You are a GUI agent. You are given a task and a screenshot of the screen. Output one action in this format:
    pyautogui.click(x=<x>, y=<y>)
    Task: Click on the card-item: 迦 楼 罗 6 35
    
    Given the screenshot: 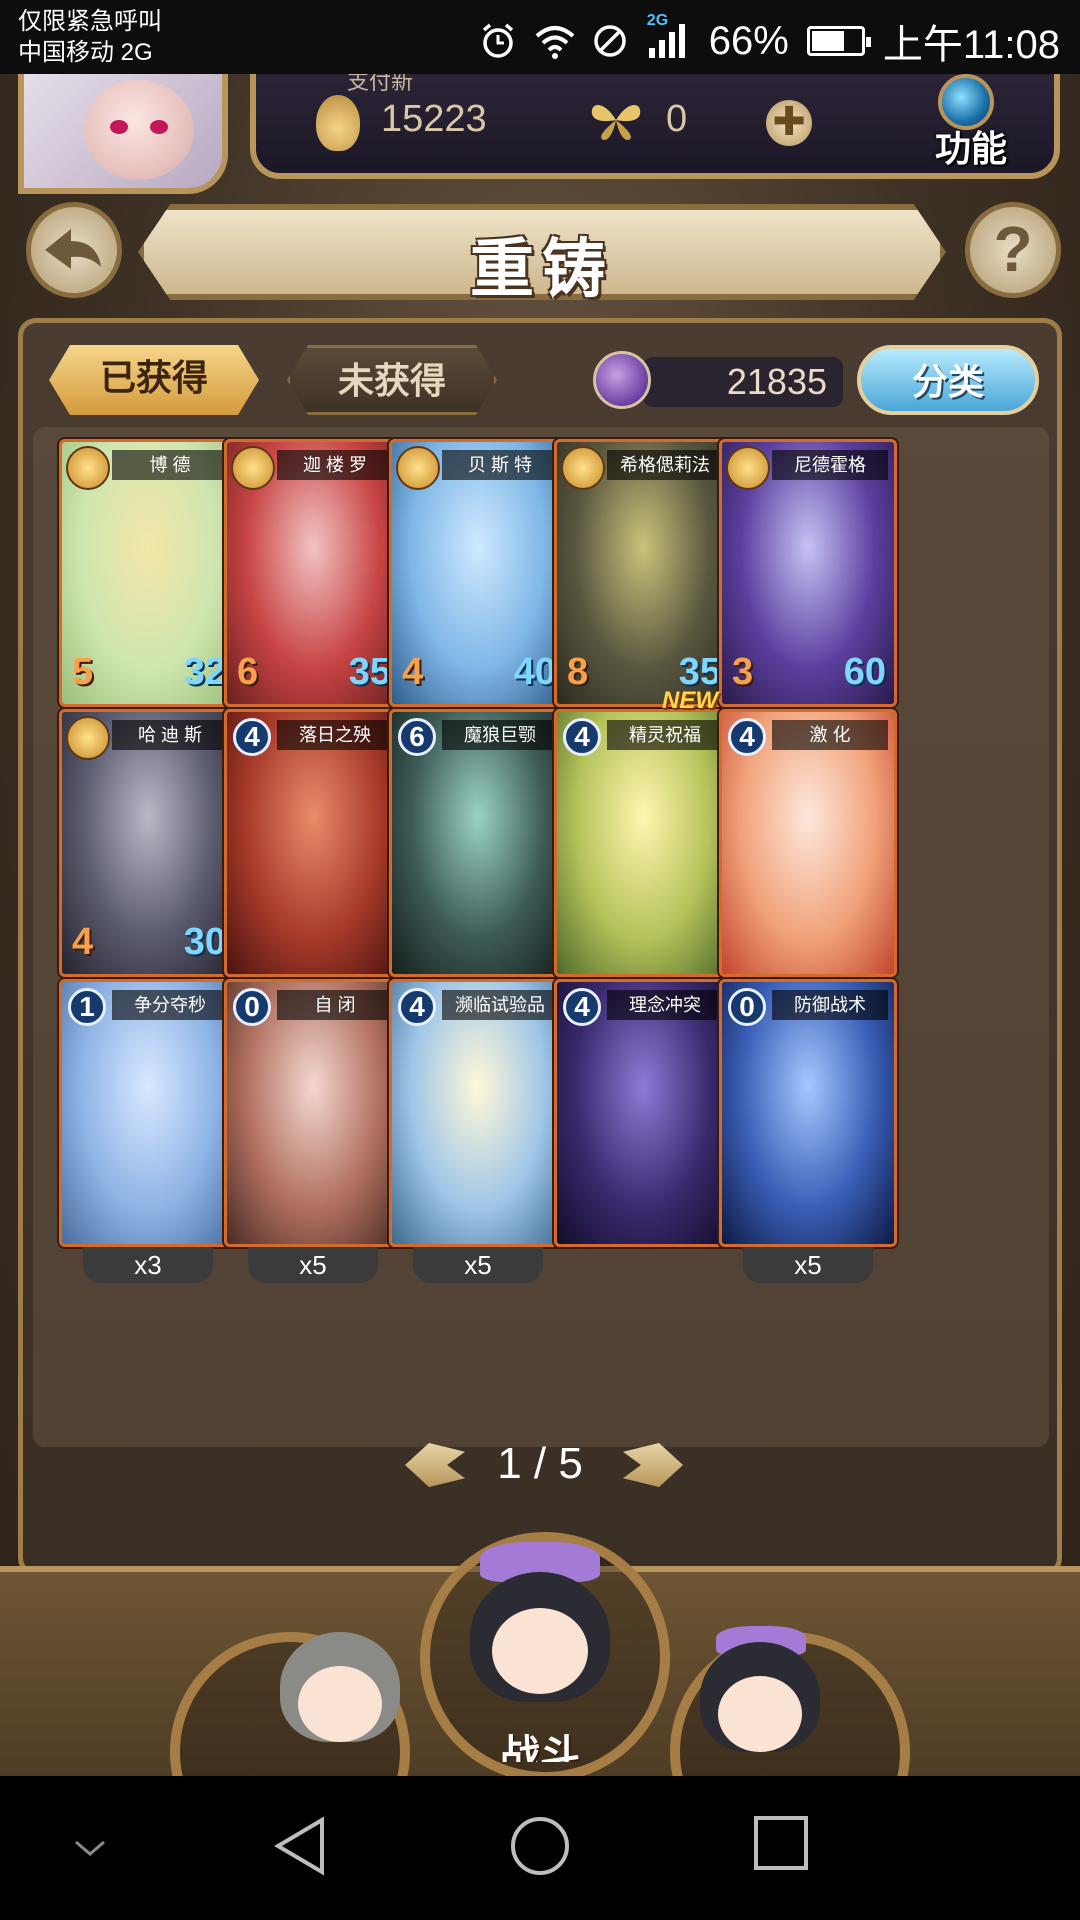 What is the action you would take?
    pyautogui.click(x=313, y=573)
    